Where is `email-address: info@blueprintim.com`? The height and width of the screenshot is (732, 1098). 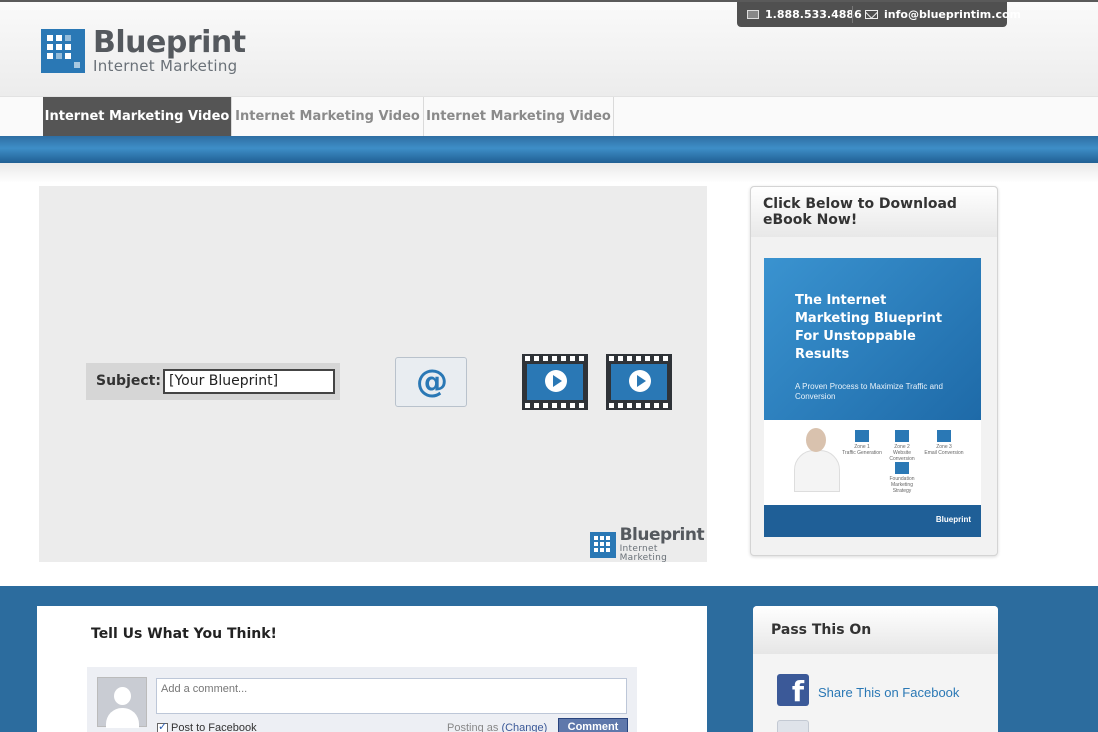
email-address: info@blueprintim.com is located at coordinates (952, 14).